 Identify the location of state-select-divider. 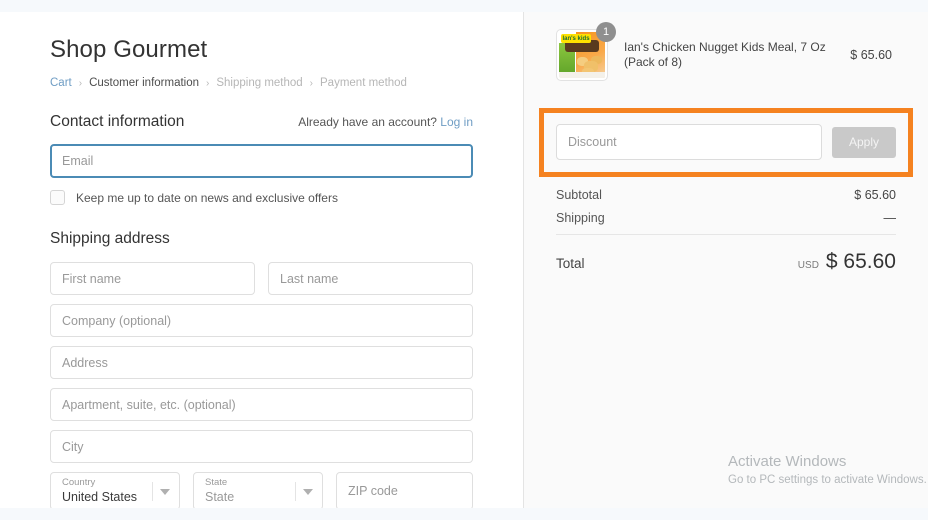
(295, 491).